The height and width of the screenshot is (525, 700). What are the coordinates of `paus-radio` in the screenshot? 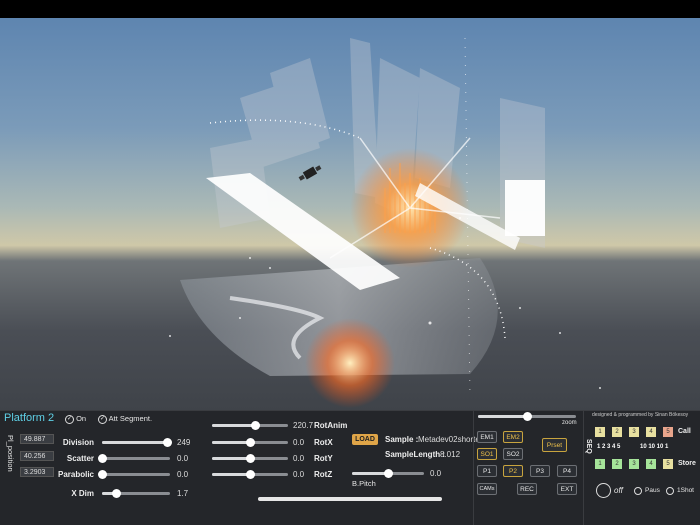 It's located at (638, 491).